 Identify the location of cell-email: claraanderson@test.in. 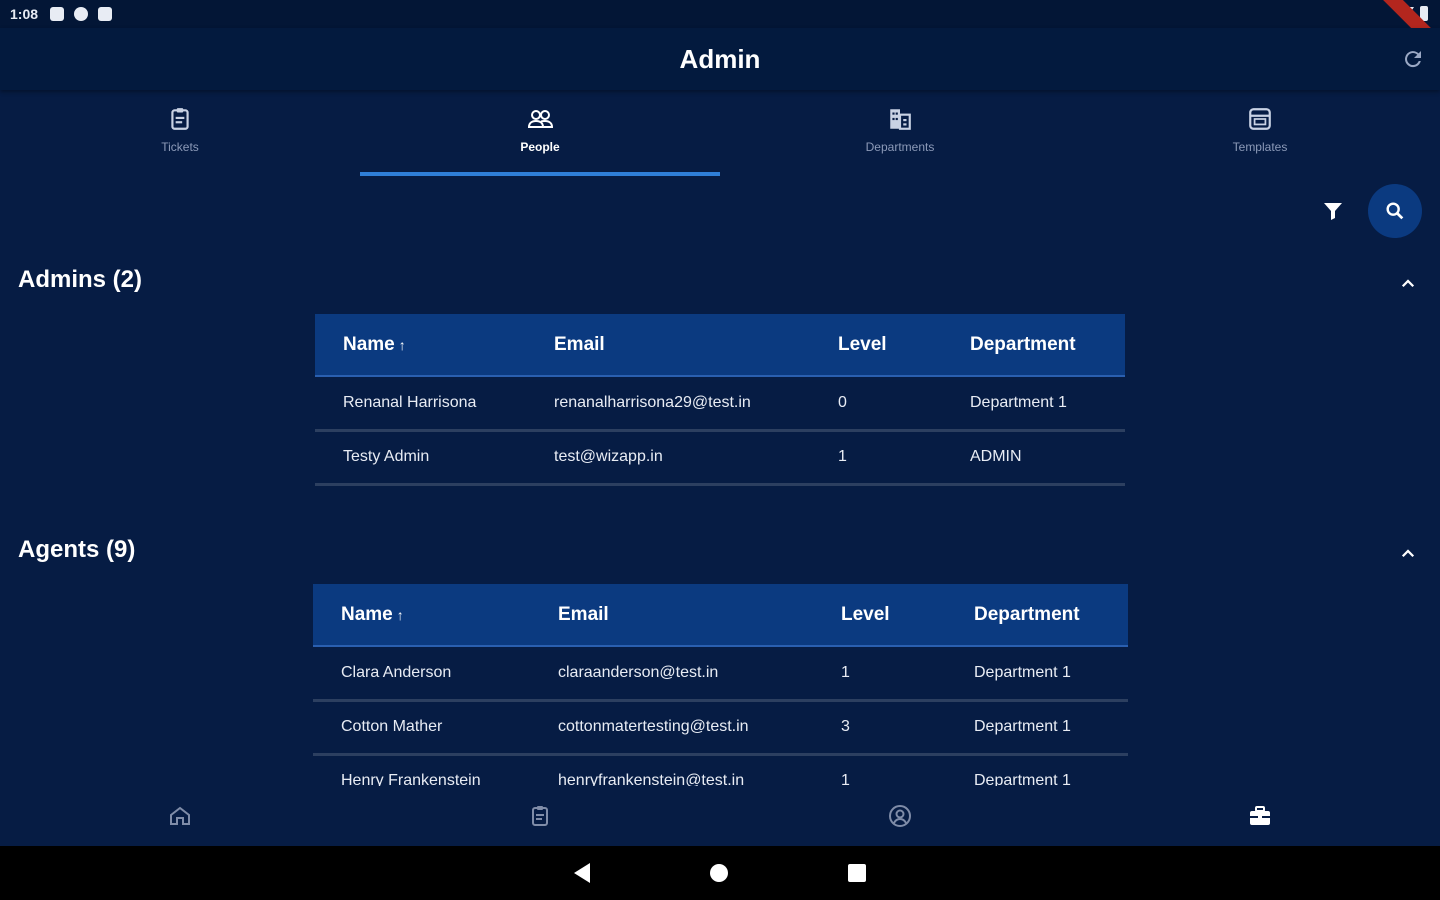
(671, 674).